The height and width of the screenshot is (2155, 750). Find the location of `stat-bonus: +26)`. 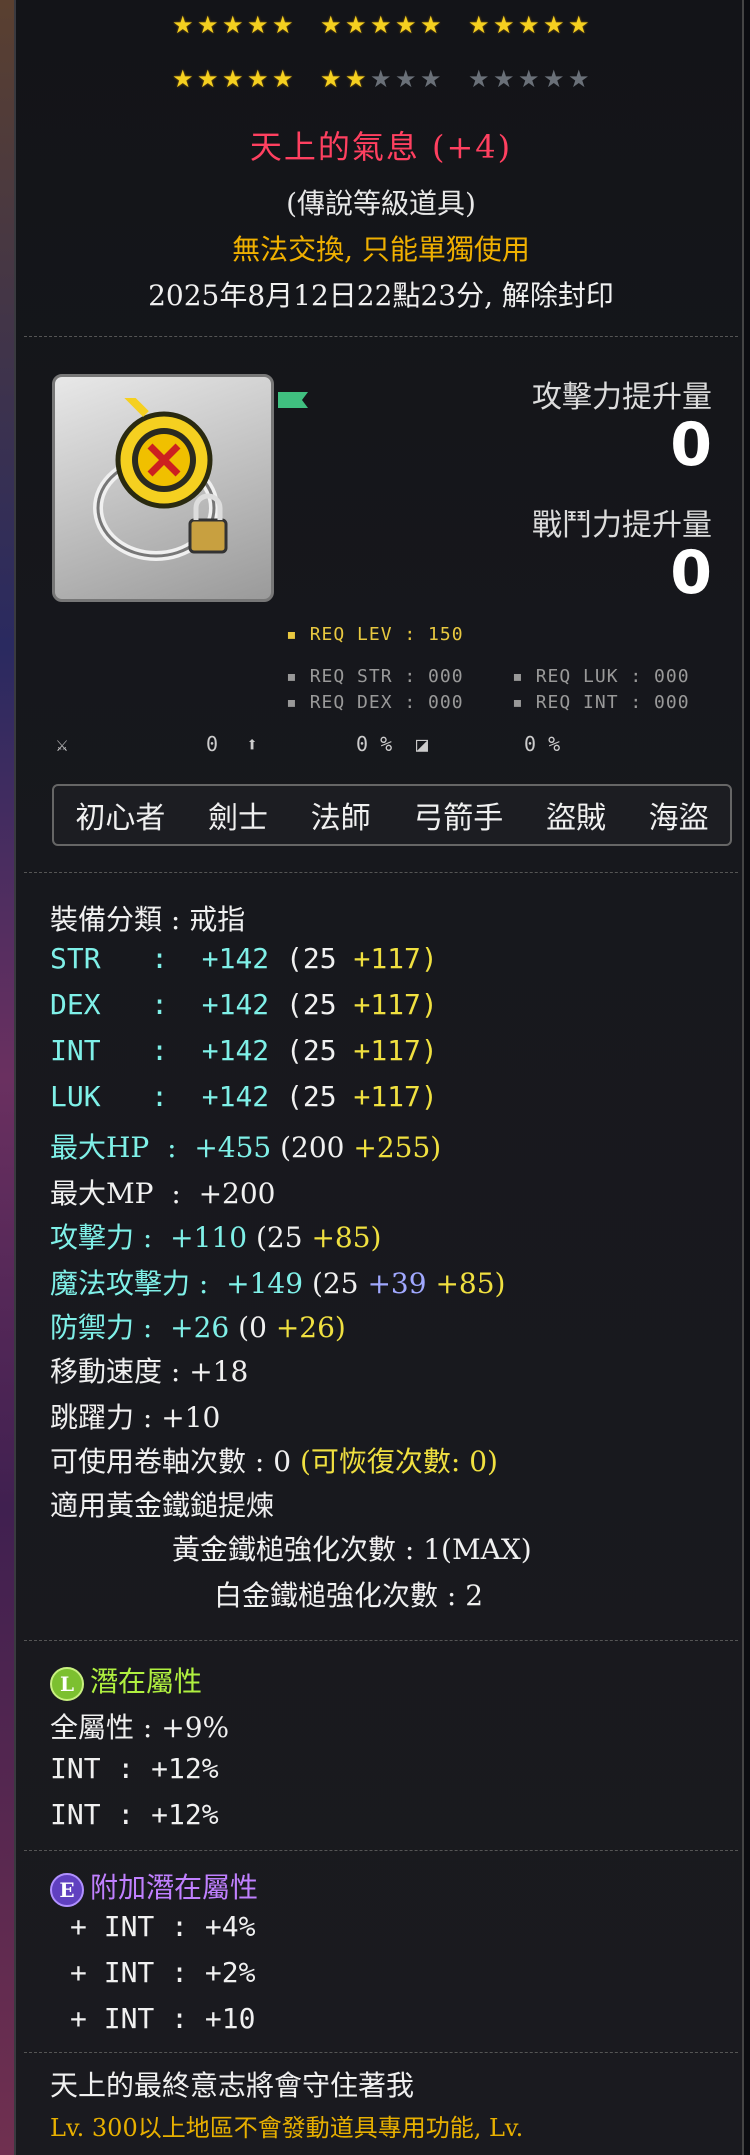

stat-bonus: +26) is located at coordinates (310, 1327).